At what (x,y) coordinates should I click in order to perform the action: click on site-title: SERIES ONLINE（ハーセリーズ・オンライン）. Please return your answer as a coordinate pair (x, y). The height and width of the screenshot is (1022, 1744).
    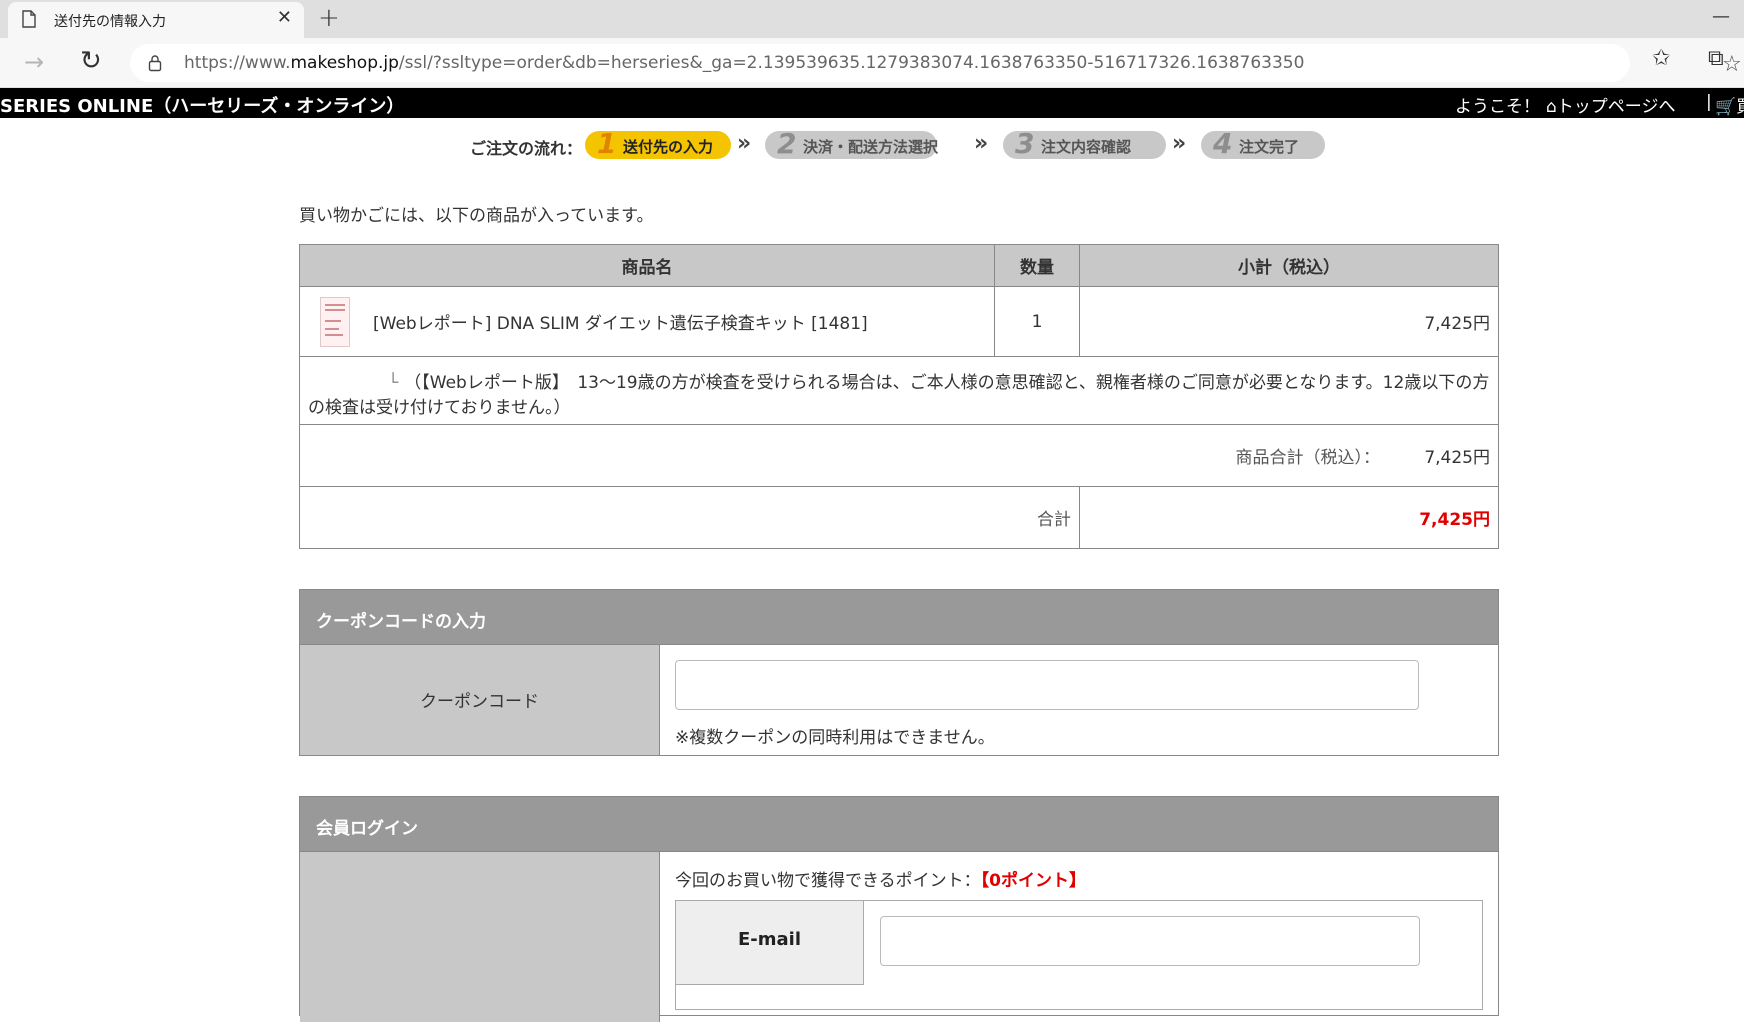
    Looking at the image, I should click on (202, 105).